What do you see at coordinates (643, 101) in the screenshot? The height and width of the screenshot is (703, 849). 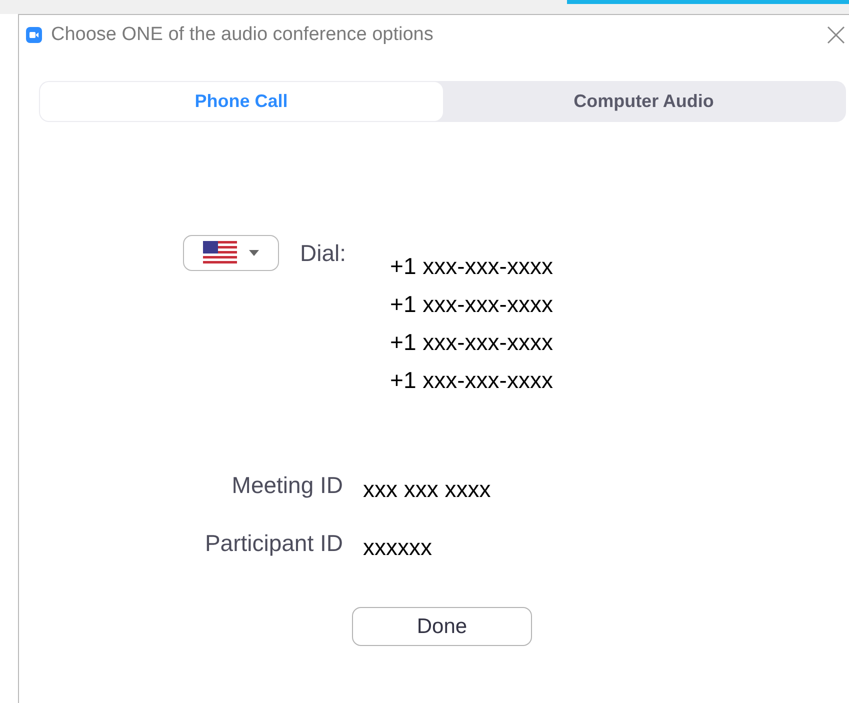 I see `tab: Computer Audio` at bounding box center [643, 101].